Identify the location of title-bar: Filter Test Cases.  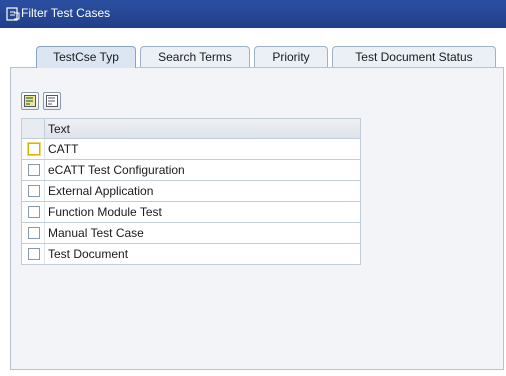
(253, 14).